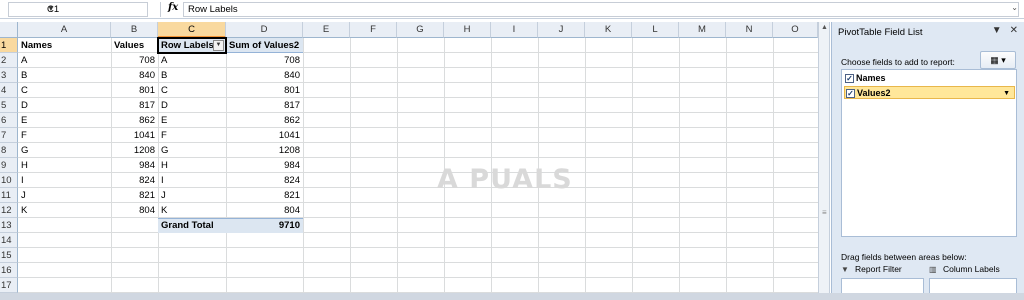  I want to click on cell-value: 984, so click(134, 165).